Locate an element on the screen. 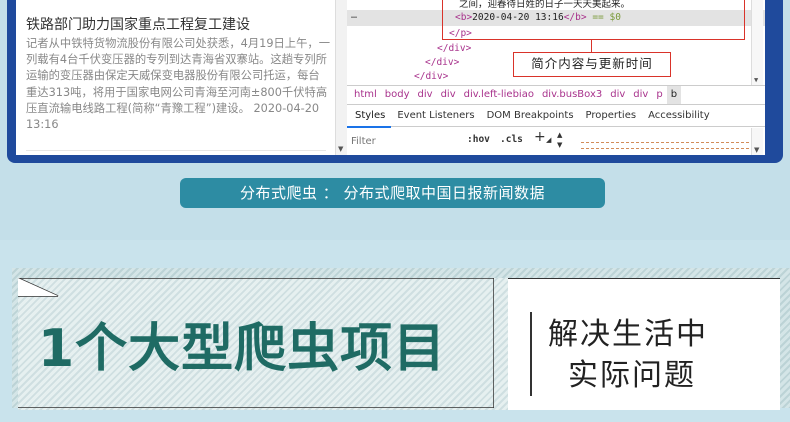  tab-accessibility: Accessibility is located at coordinates (679, 116).